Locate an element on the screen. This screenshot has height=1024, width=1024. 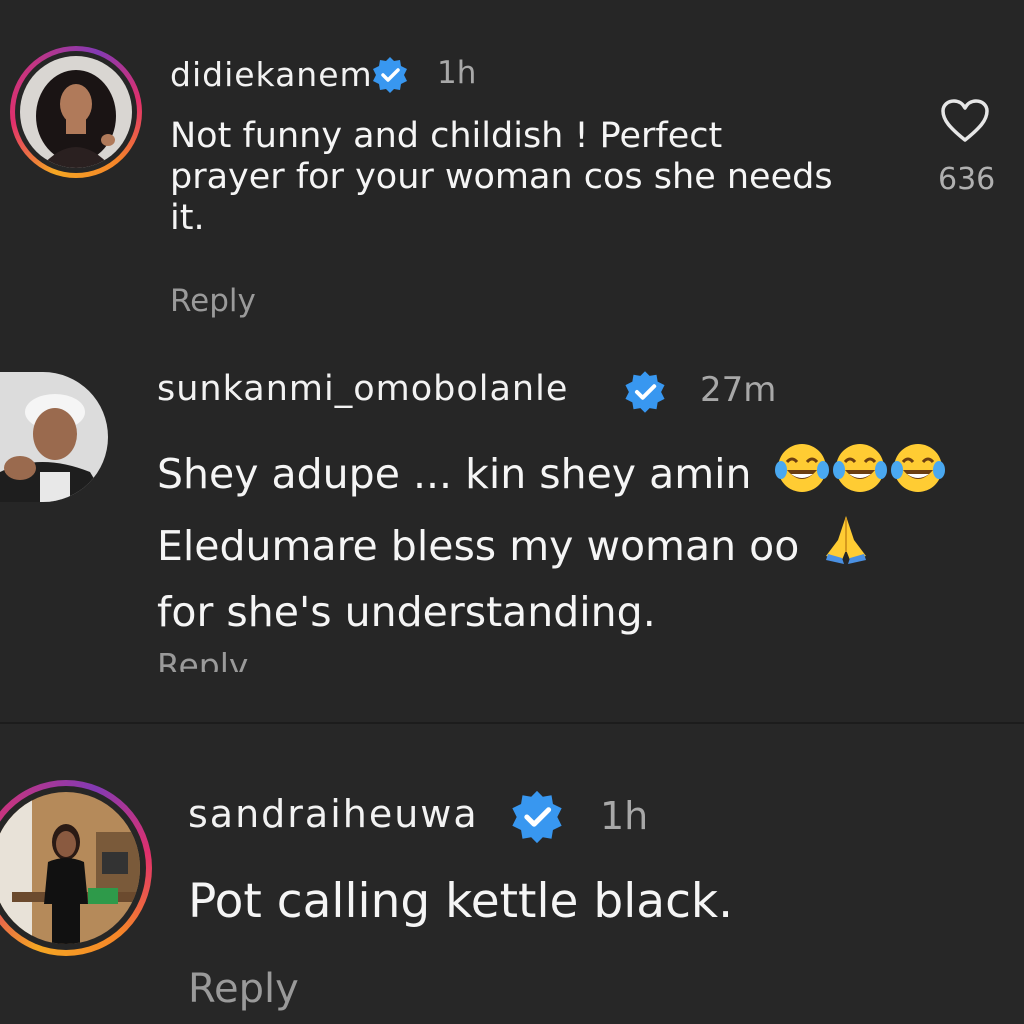
folded-hands-emoji is located at coordinates (846, 546).